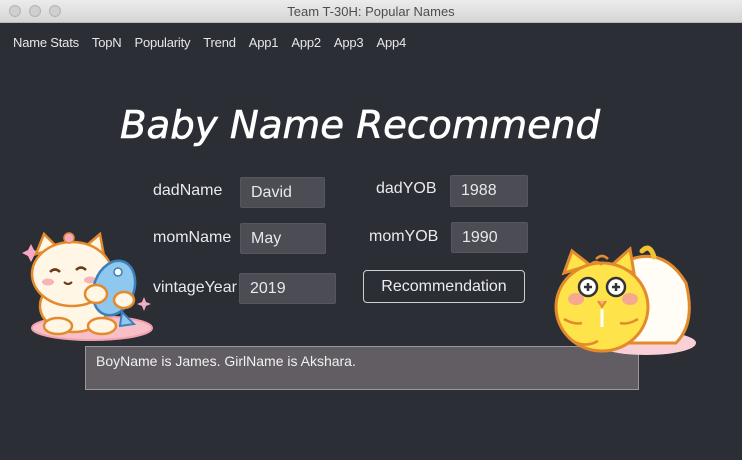 Image resolution: width=742 pixels, height=460 pixels. What do you see at coordinates (287, 288) in the screenshot?
I see `vintage-year-field` at bounding box center [287, 288].